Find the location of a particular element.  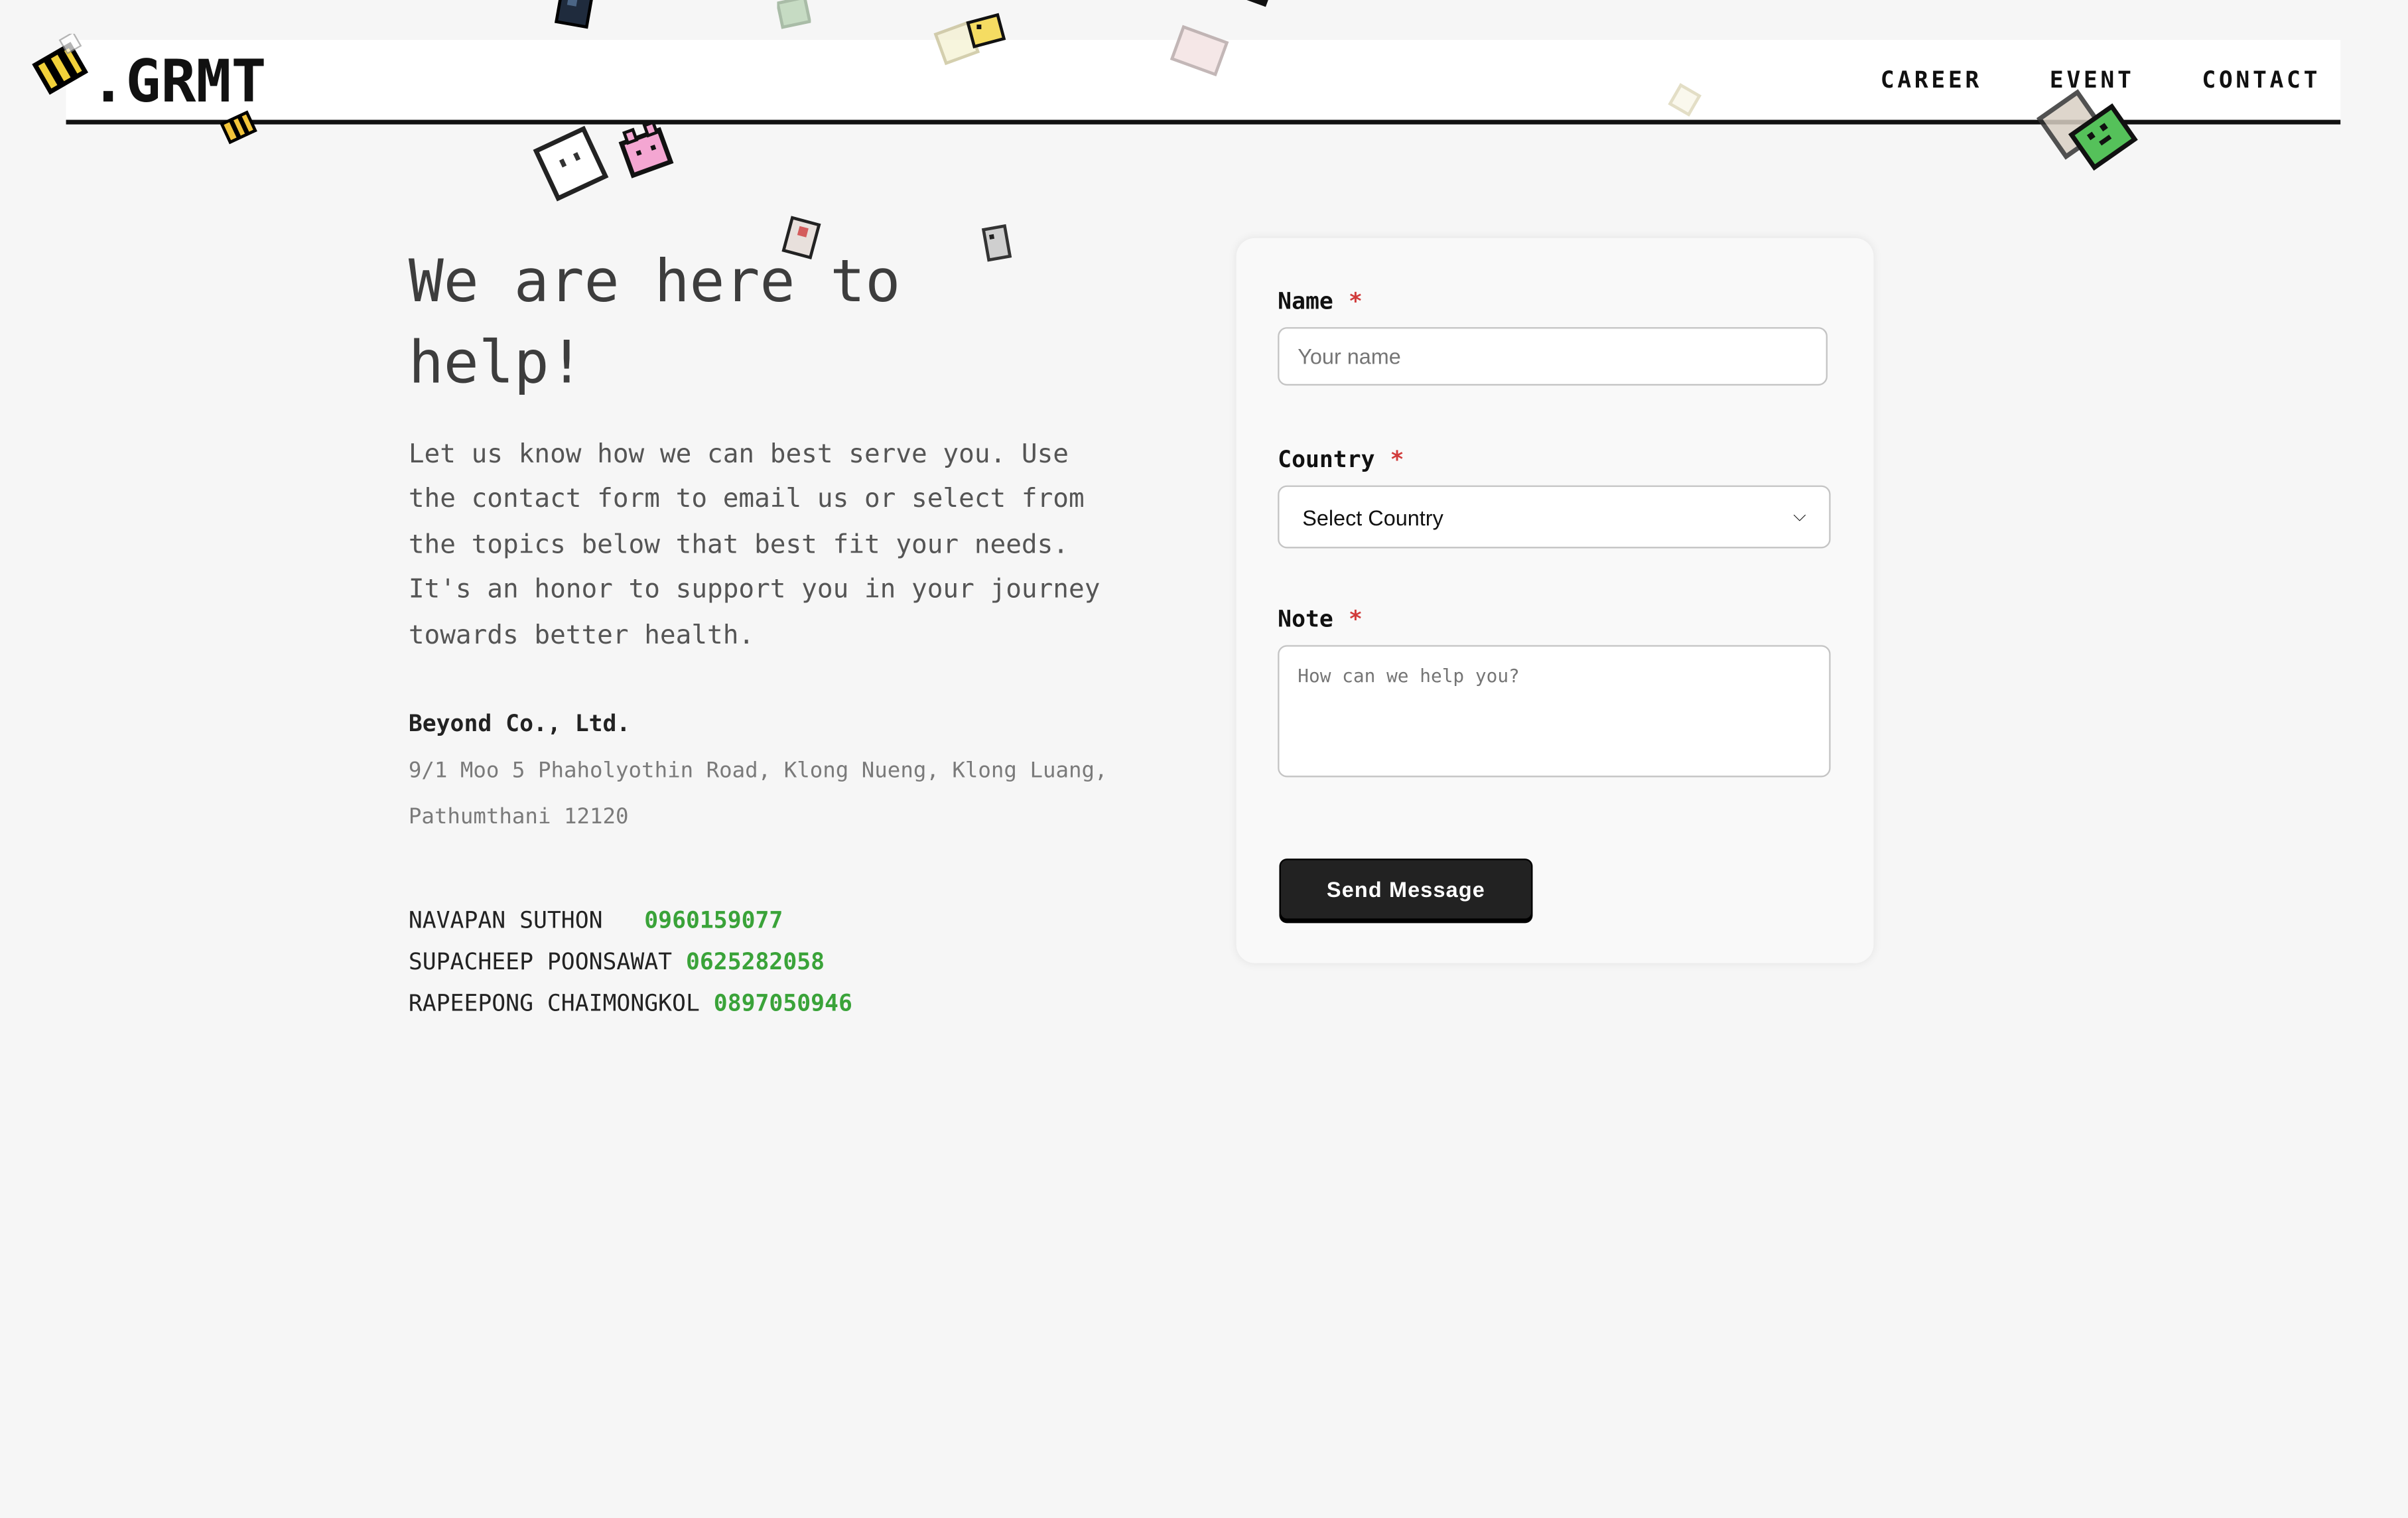

contact-name: SUPACHEEP POONSAWAT is located at coordinates (540, 961).